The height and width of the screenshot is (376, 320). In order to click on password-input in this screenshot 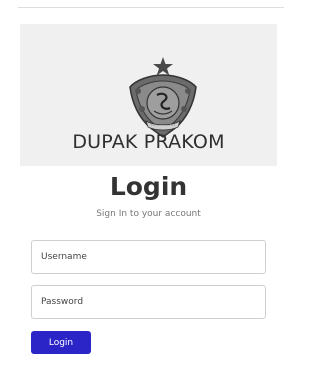, I will do `click(148, 302)`.